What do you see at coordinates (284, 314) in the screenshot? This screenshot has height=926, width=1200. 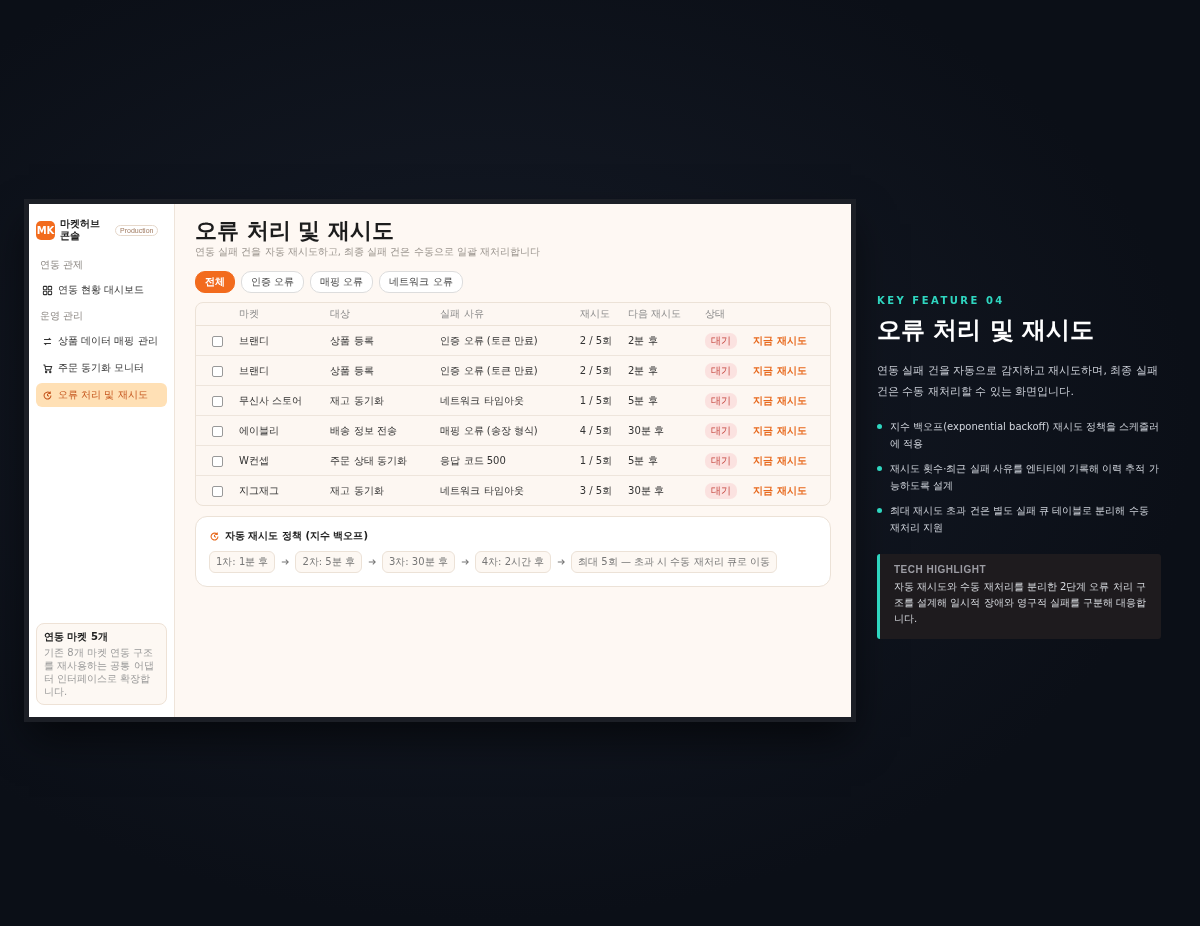 I see `column-header: 마켓` at bounding box center [284, 314].